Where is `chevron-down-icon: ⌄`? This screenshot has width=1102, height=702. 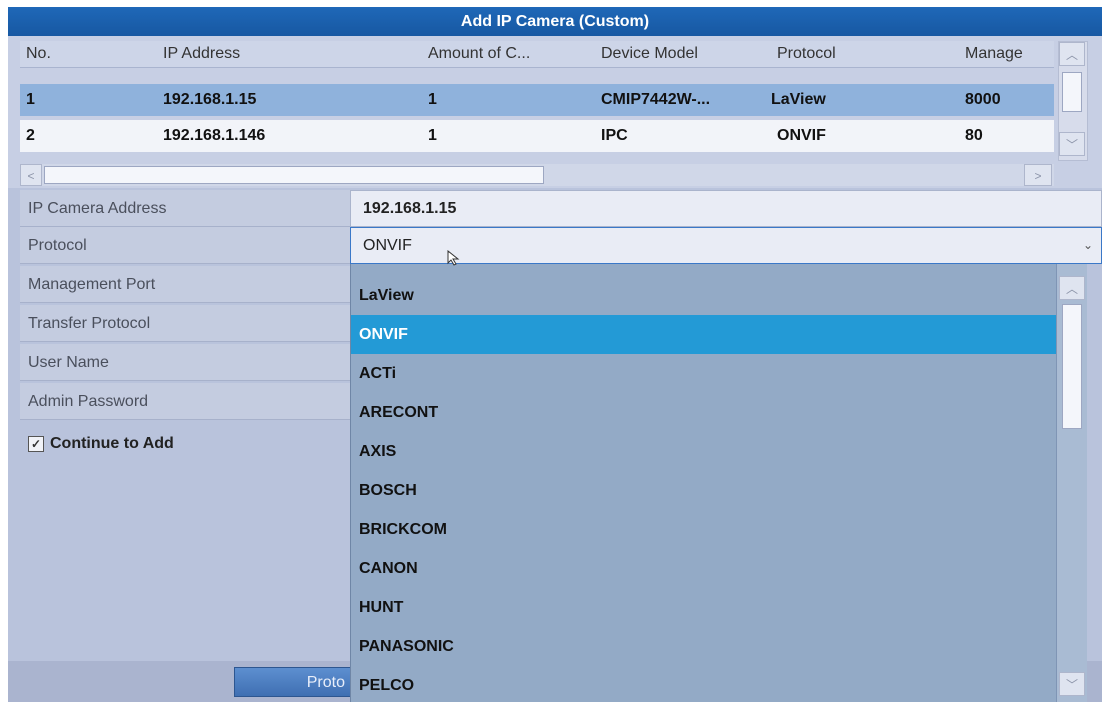 chevron-down-icon: ⌄ is located at coordinates (1087, 245).